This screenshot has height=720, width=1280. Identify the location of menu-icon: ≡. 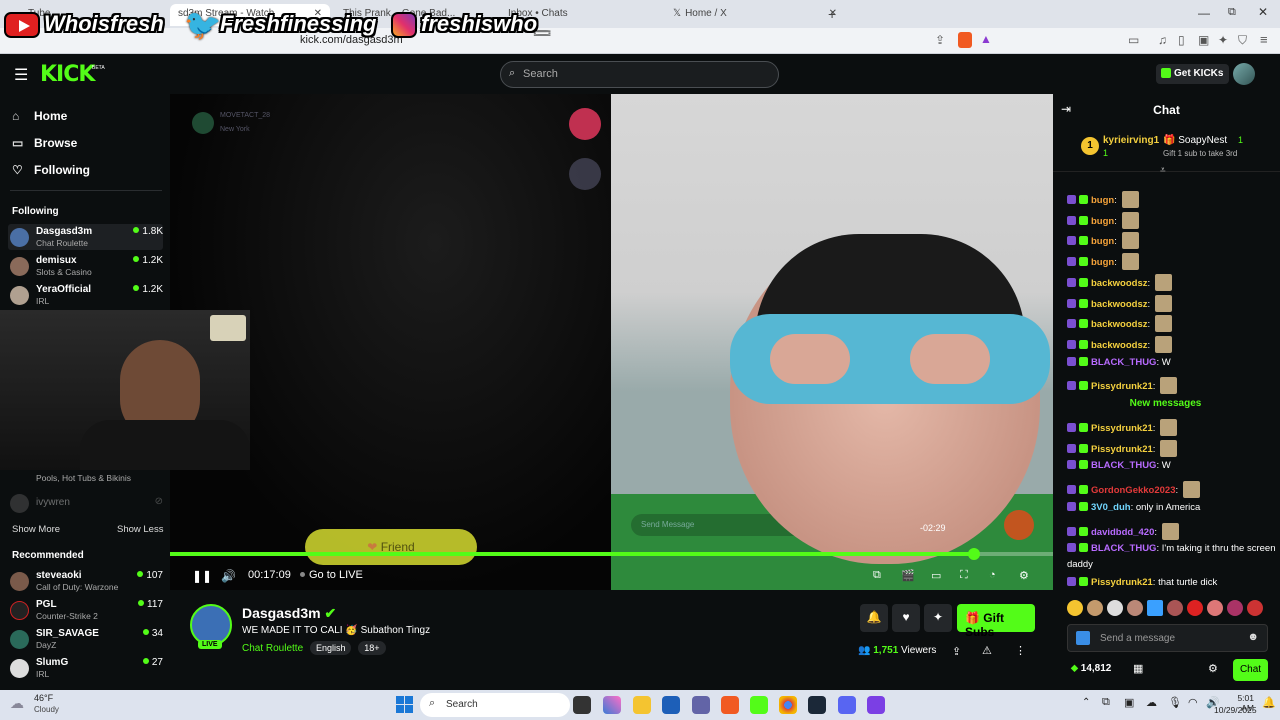
(1264, 39).